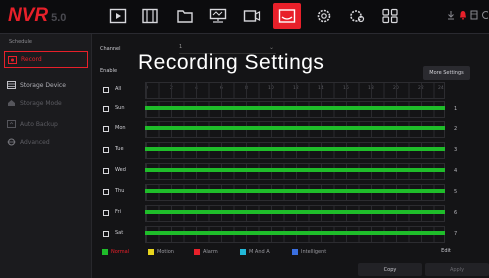  What do you see at coordinates (181, 47) in the screenshot?
I see `channel-value: 1` at bounding box center [181, 47].